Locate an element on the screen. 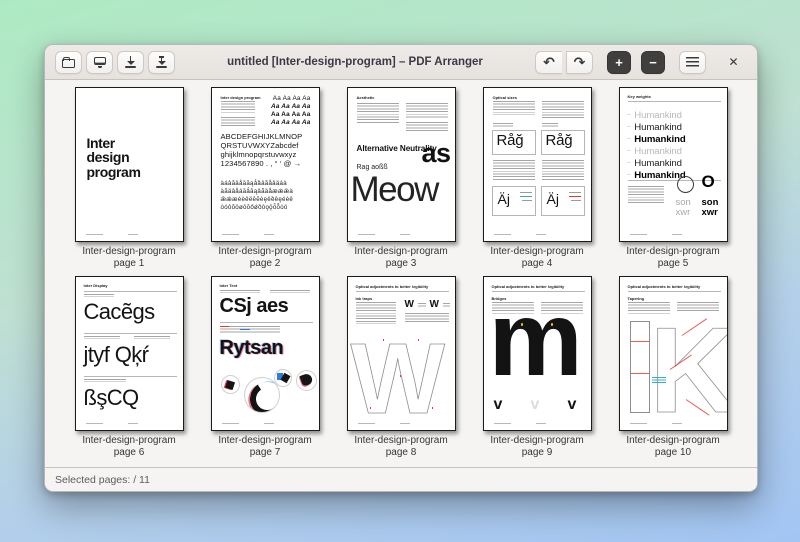  page-thumbnail-7: Inter Text CSj aes Rytsan is located at coordinates (265, 353).